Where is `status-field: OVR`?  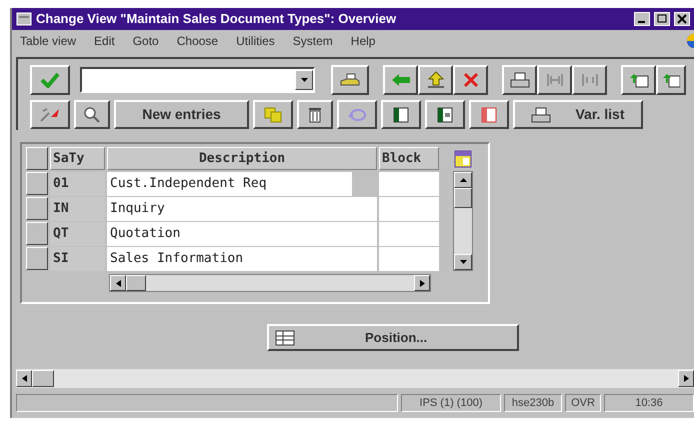 status-field: OVR is located at coordinates (583, 403).